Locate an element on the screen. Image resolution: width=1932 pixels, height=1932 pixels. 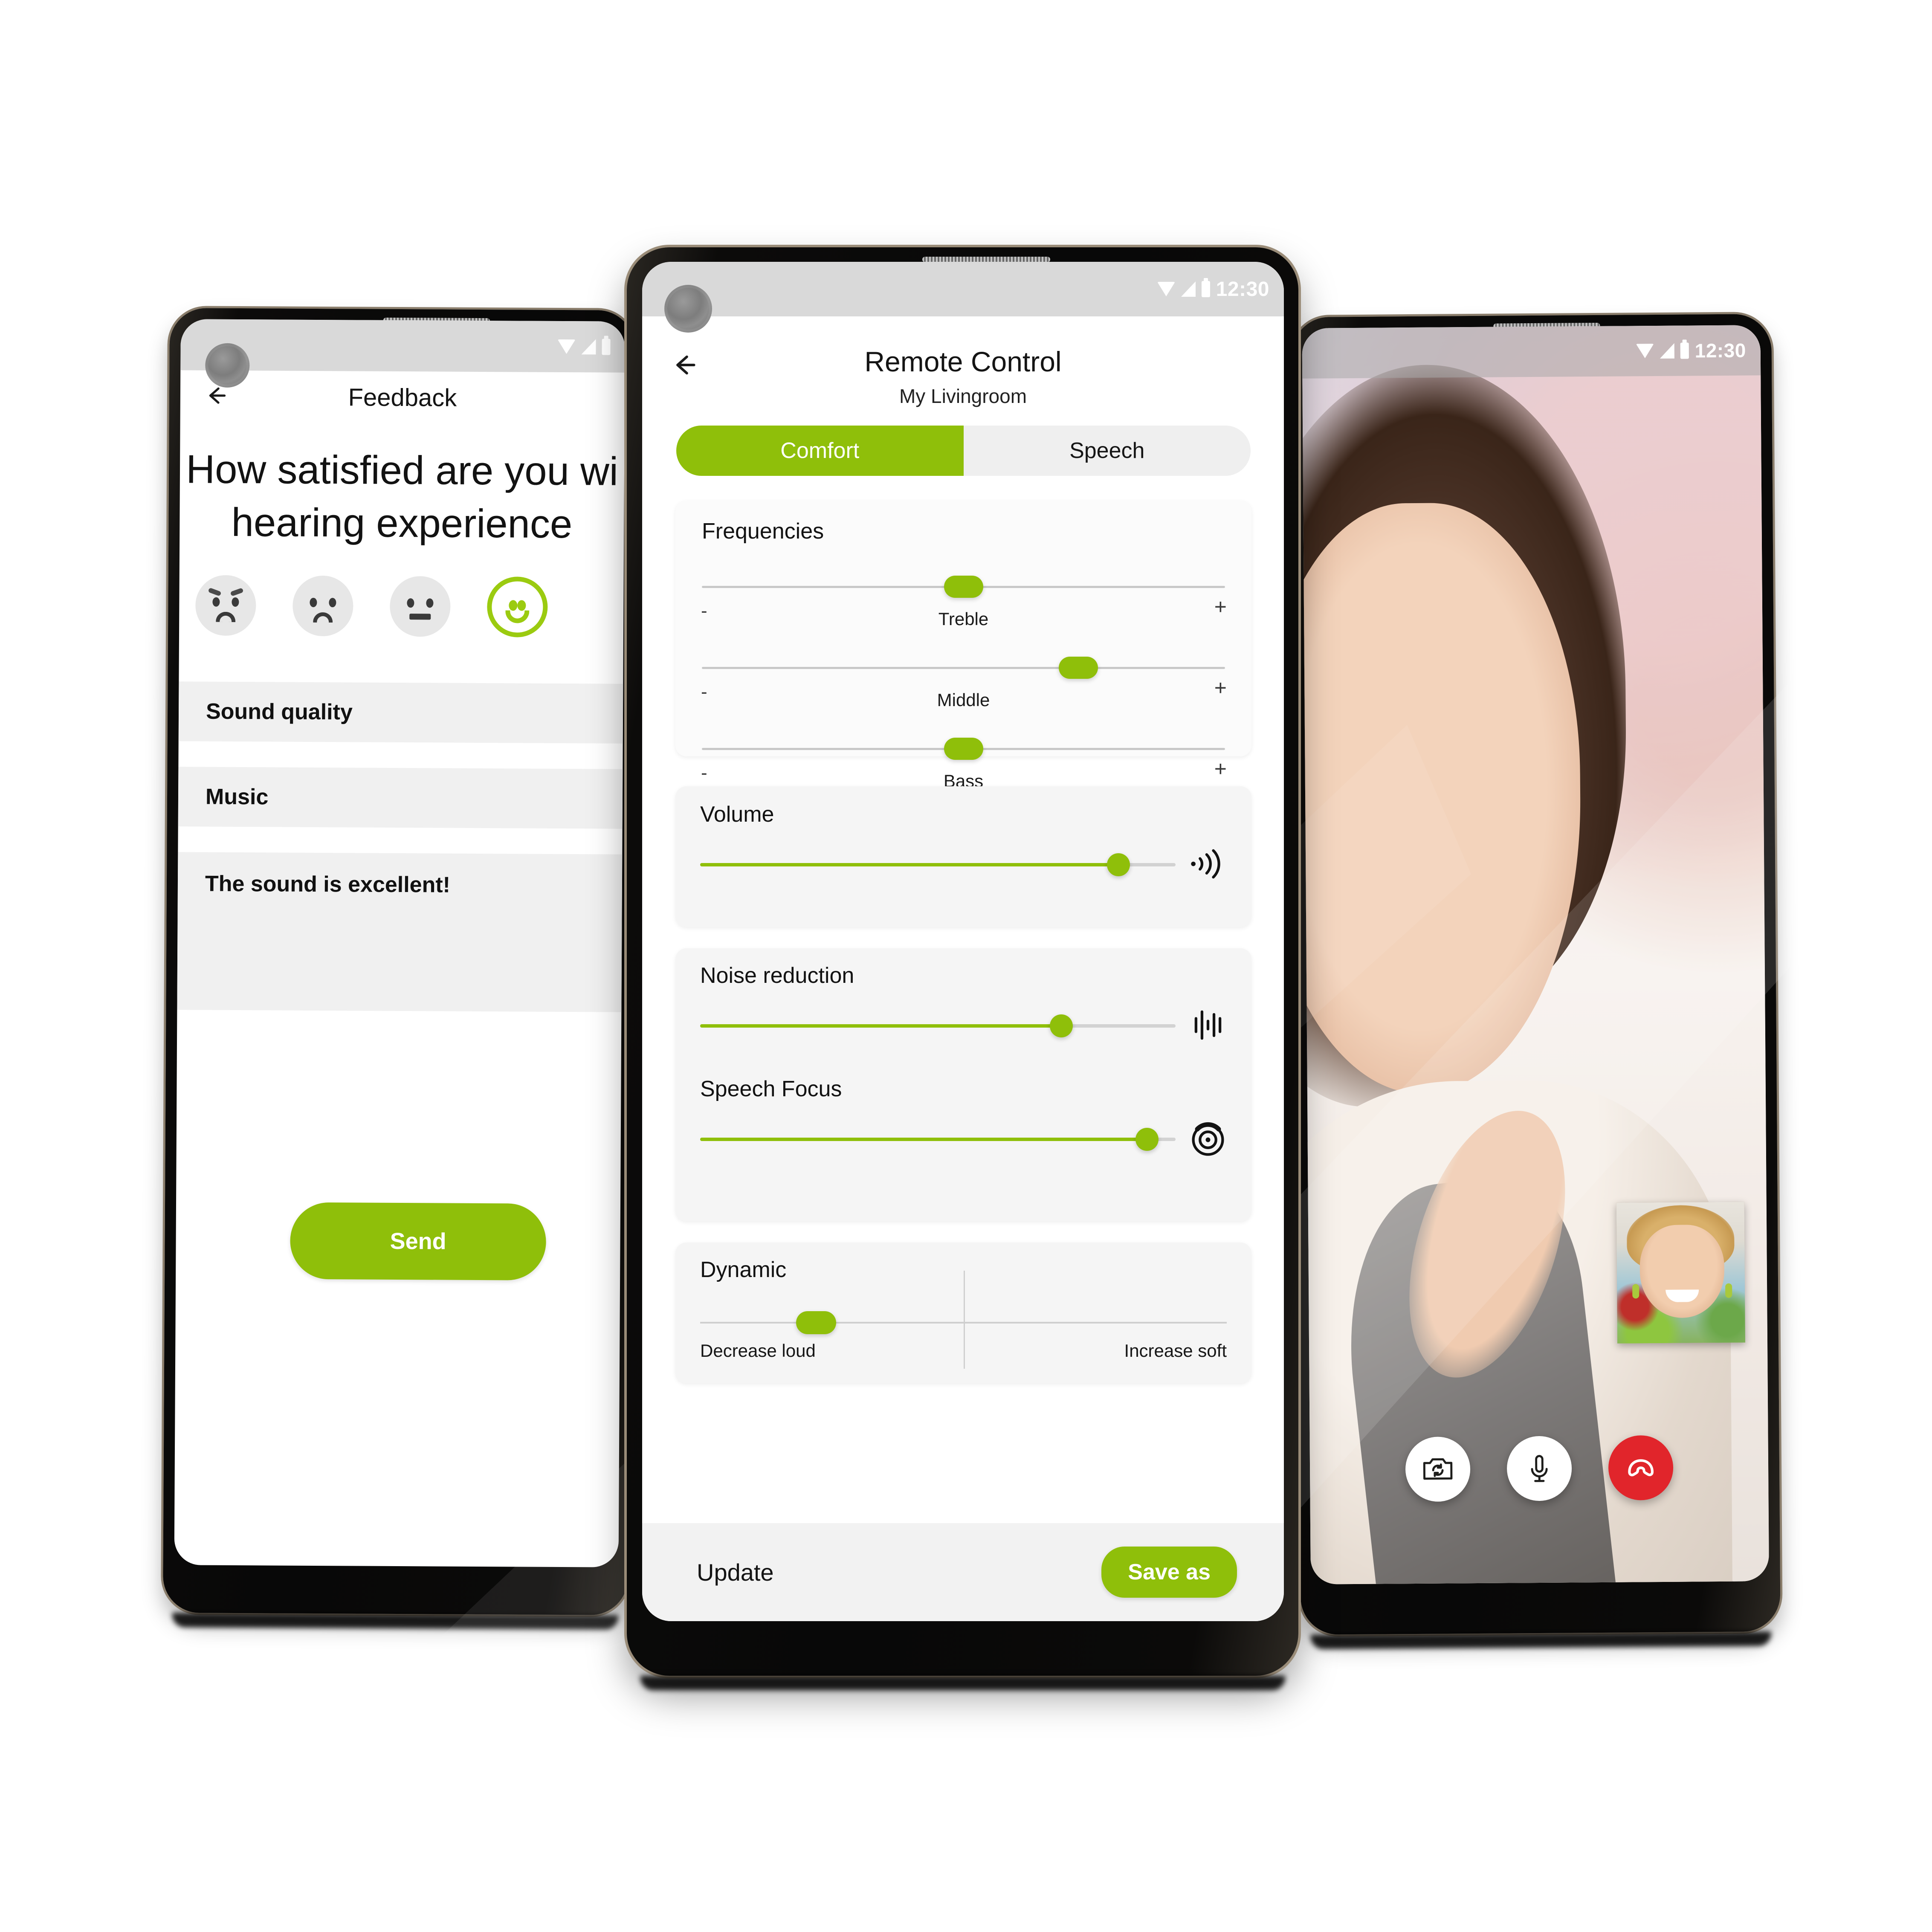
comment-text: The sound is excellent! is located at coordinates (328, 885).